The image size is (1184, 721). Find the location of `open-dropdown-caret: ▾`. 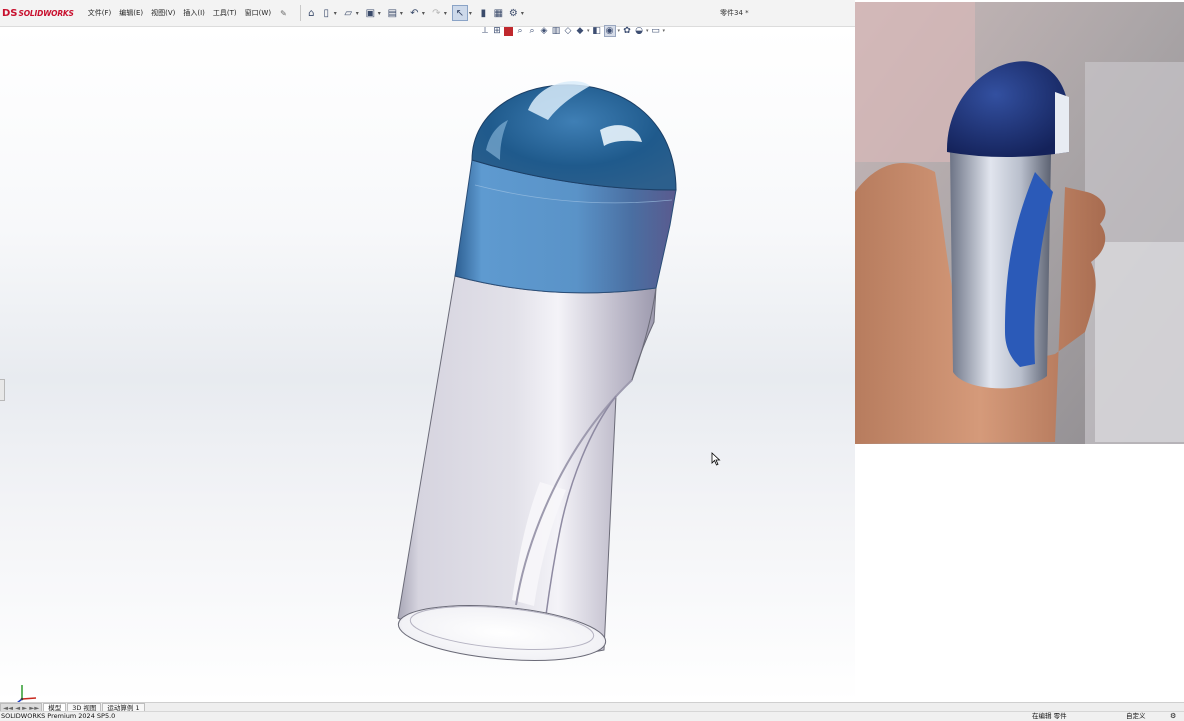

open-dropdown-caret: ▾ is located at coordinates (357, 13).